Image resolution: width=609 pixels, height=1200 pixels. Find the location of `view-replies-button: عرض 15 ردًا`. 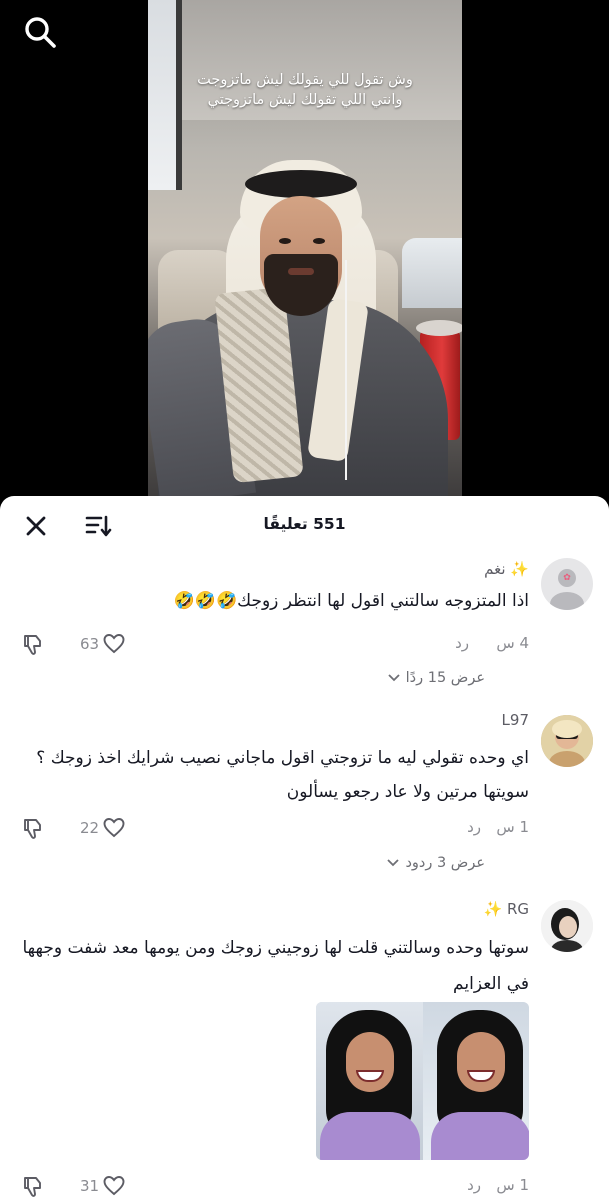

view-replies-button: عرض 15 ردًا is located at coordinates (436, 678).